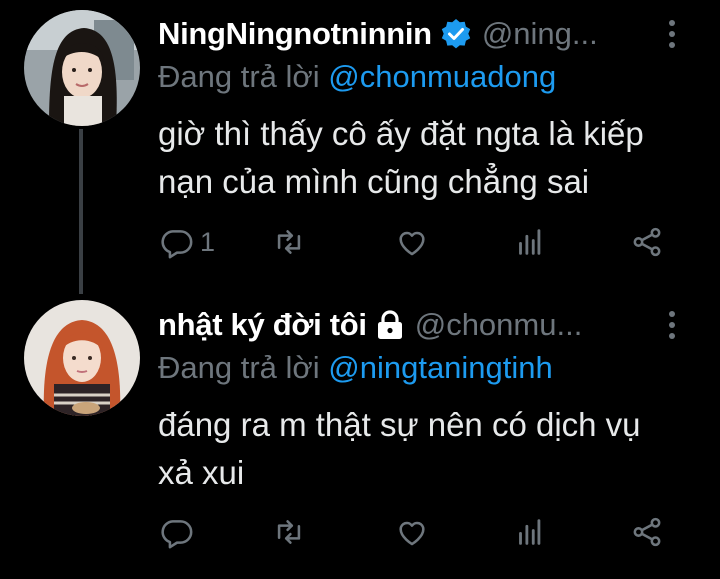 The width and height of the screenshot is (720, 579). I want to click on replying-mention-link: @chonmuadong, so click(442, 76).